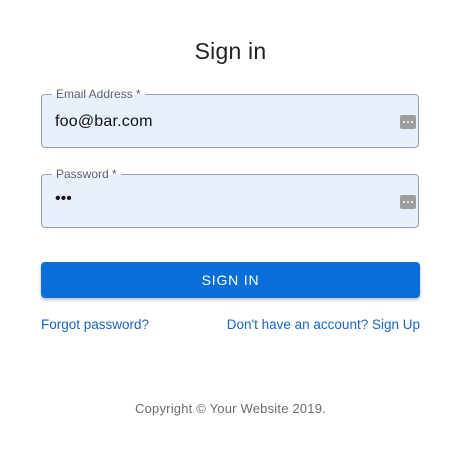 This screenshot has height=454, width=467. I want to click on sign-in-button: SIGN IN, so click(230, 280).